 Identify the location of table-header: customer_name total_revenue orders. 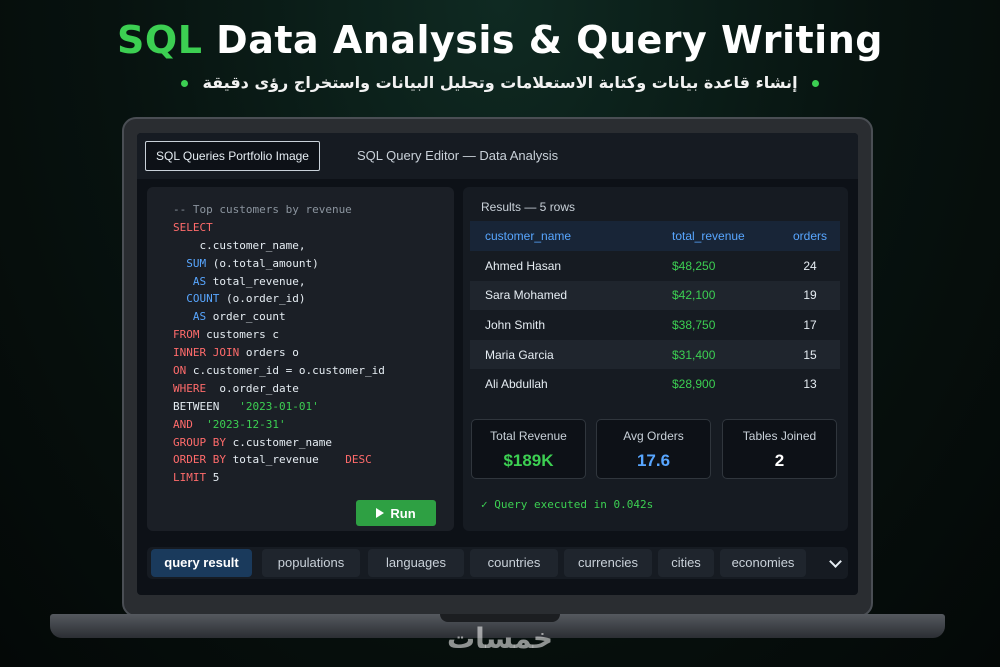
(655, 236).